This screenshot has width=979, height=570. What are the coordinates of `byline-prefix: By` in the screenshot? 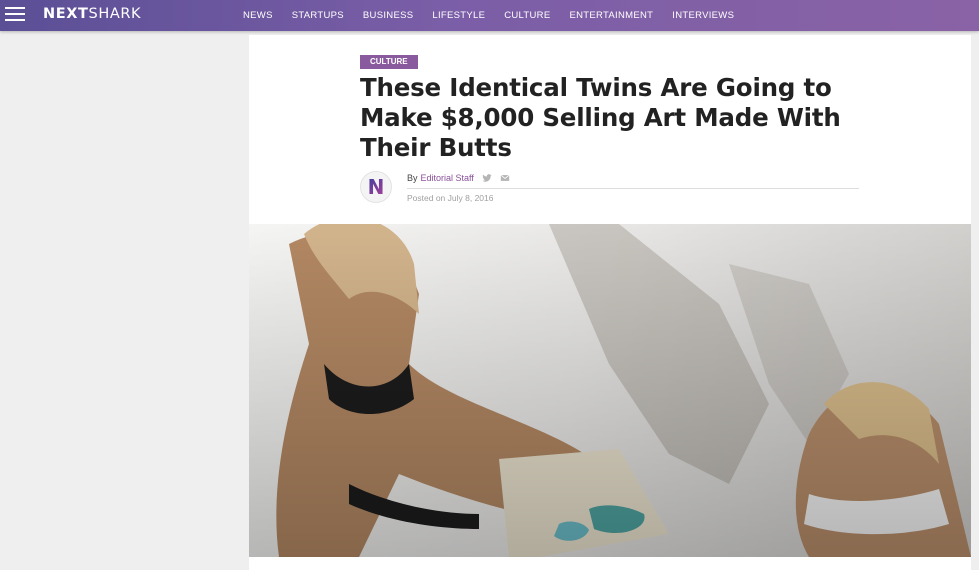 It's located at (412, 178).